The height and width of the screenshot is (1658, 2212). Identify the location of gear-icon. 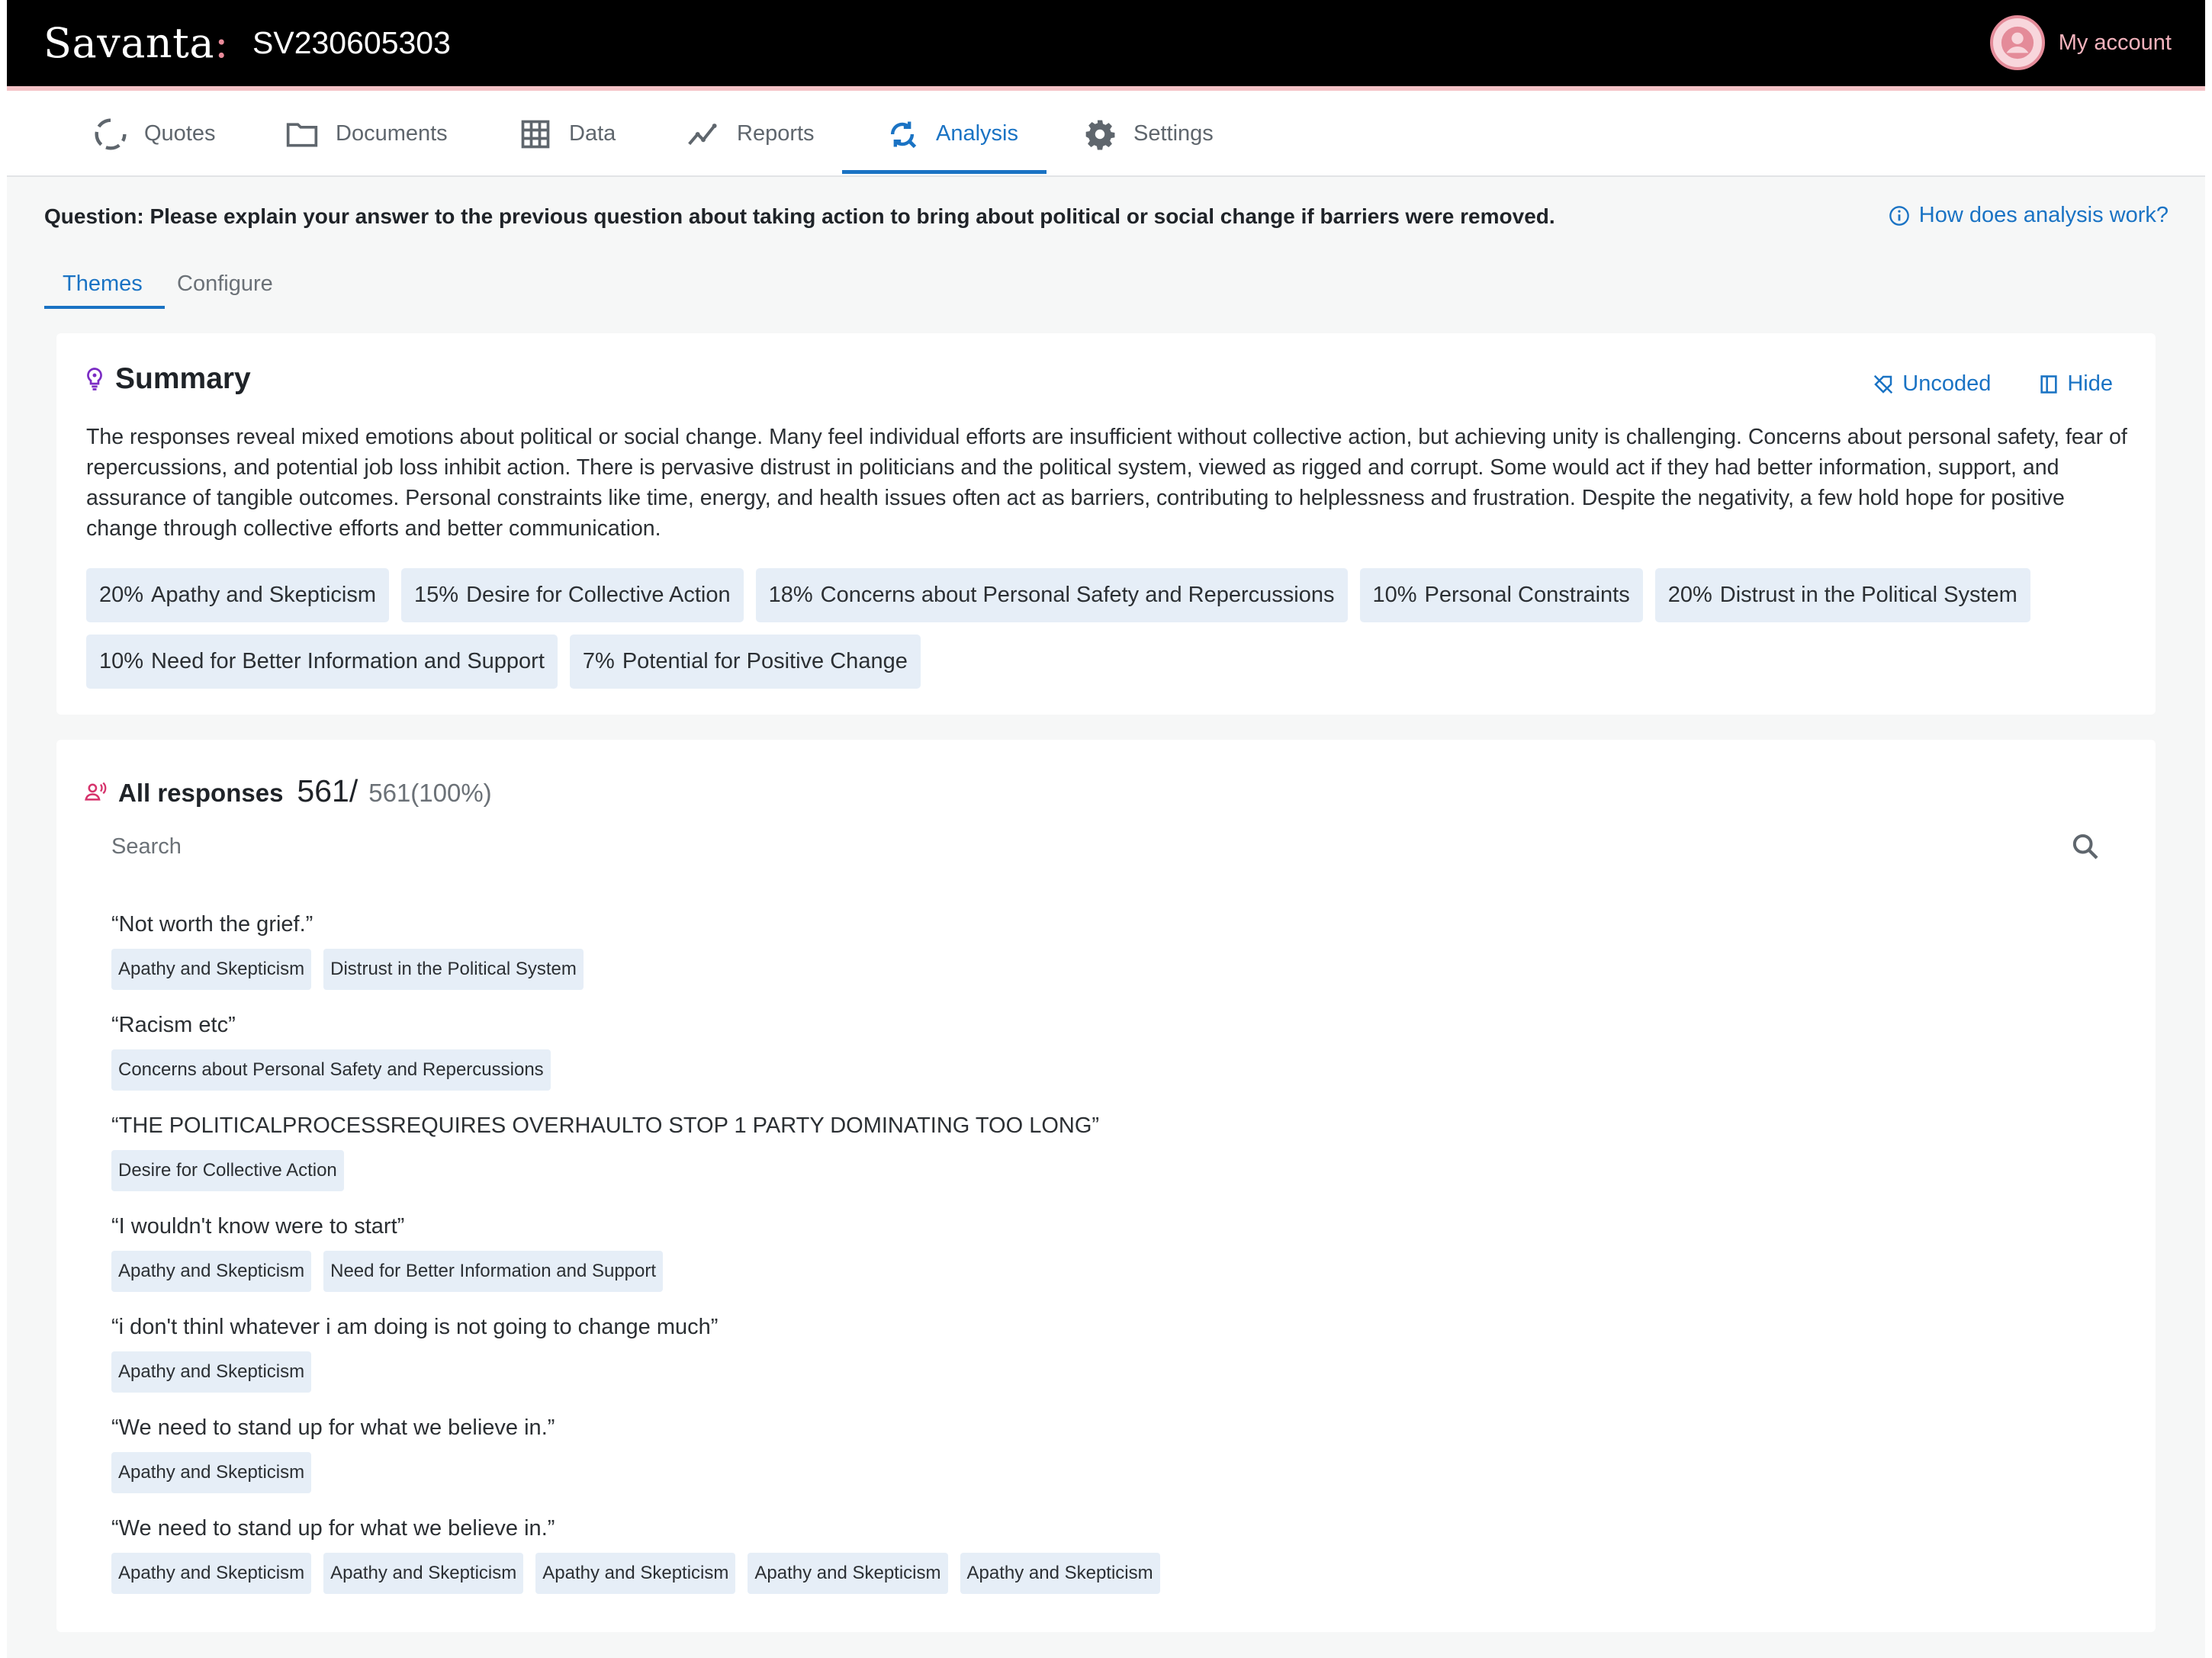
(1100, 135).